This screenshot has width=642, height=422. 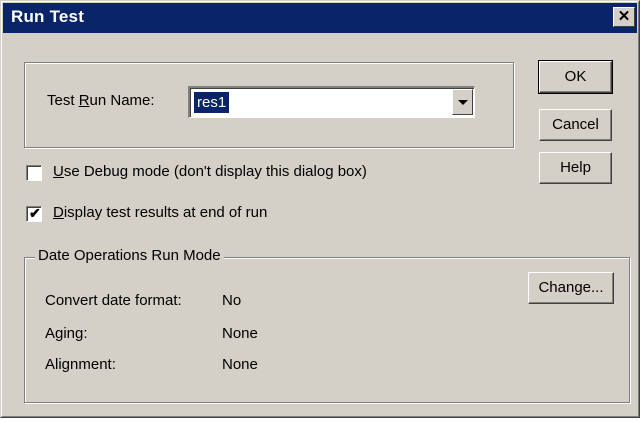 What do you see at coordinates (320, 18) in the screenshot?
I see `title-bar: Run Test ✕` at bounding box center [320, 18].